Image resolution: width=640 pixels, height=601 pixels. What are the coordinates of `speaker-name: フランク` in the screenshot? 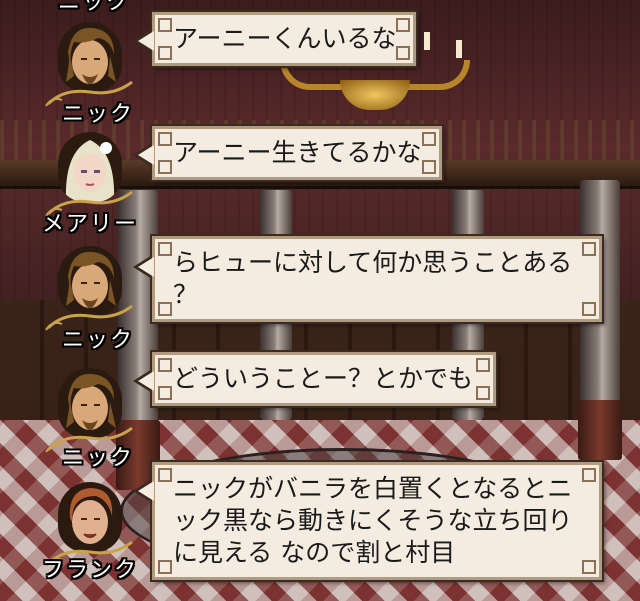 It's located at (89, 570).